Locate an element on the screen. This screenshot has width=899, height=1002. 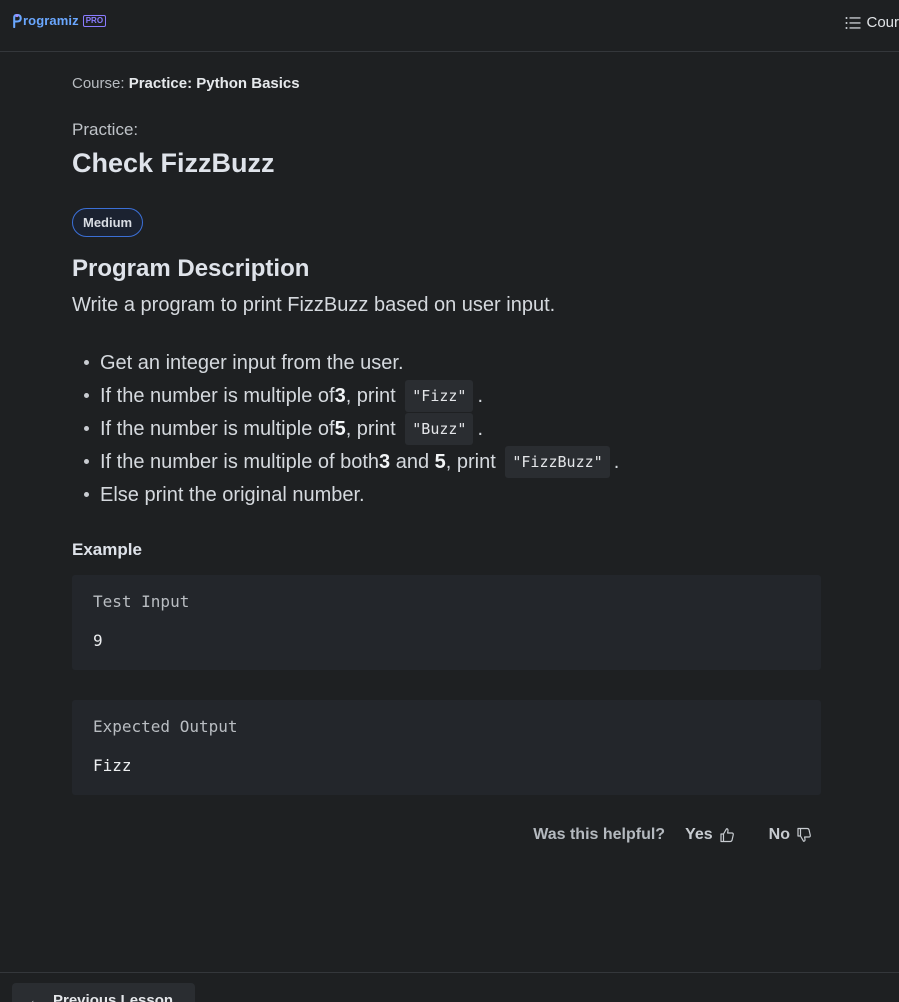
logo-mark-icon is located at coordinates (17, 20).